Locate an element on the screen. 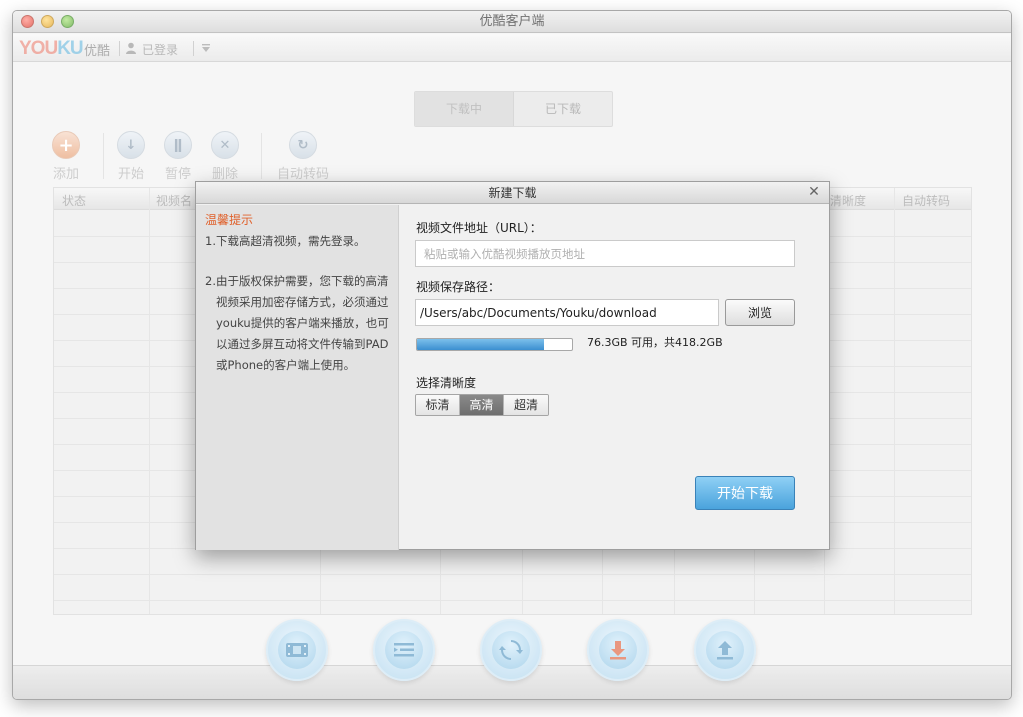 The height and width of the screenshot is (717, 1023). tips-title: 温馨提示 is located at coordinates (229, 220).